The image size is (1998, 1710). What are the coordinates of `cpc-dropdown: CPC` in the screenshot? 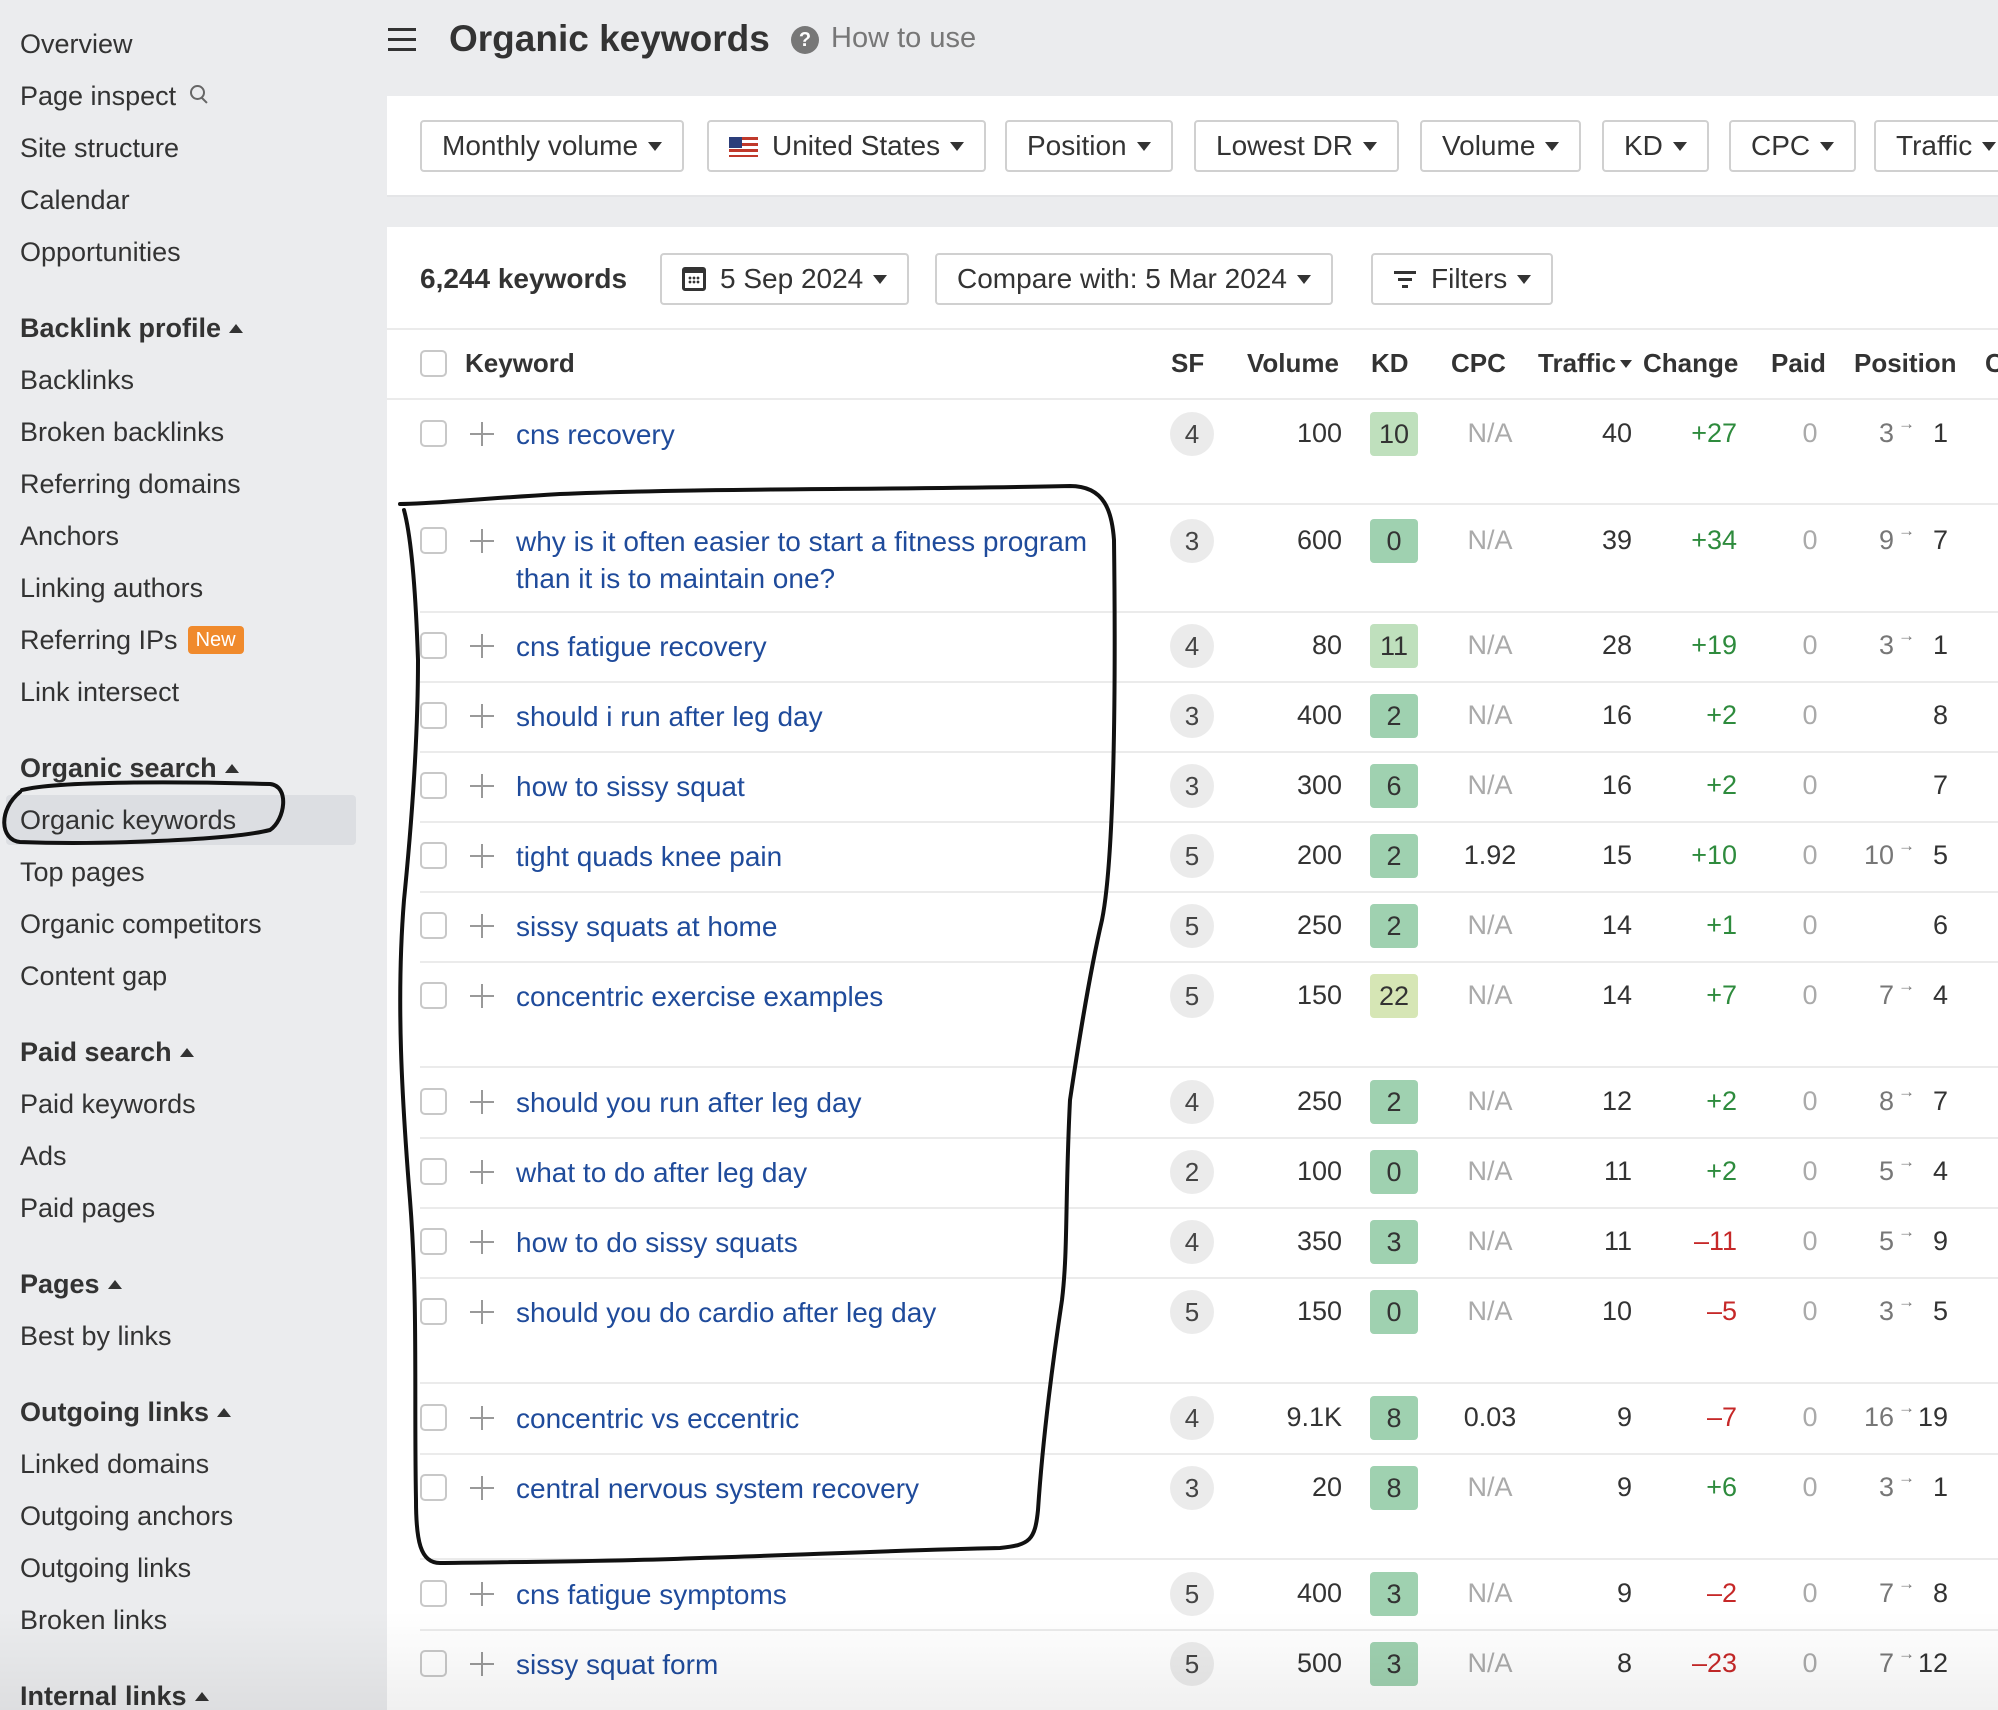 It's located at (1793, 146).